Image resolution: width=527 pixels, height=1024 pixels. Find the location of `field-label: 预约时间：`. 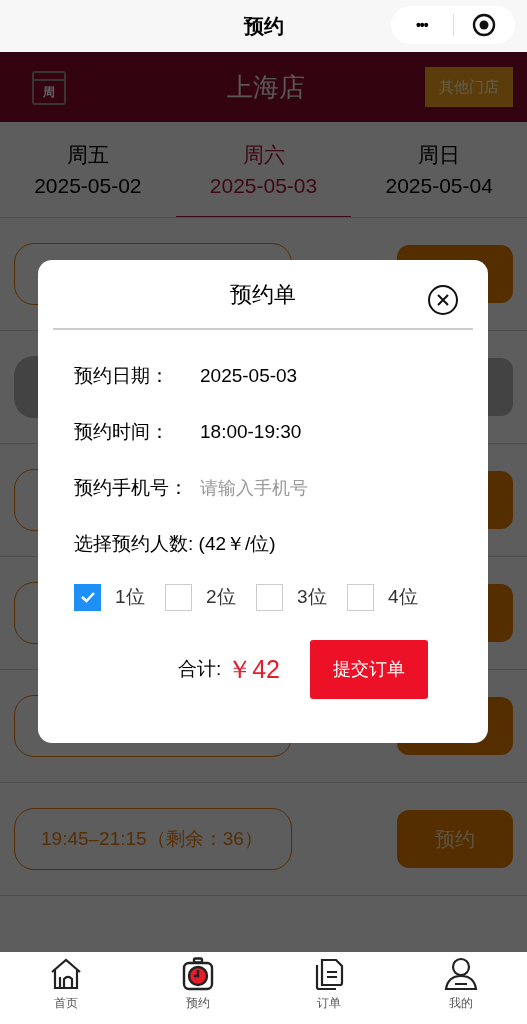

field-label: 预约时间： is located at coordinates (122, 431).